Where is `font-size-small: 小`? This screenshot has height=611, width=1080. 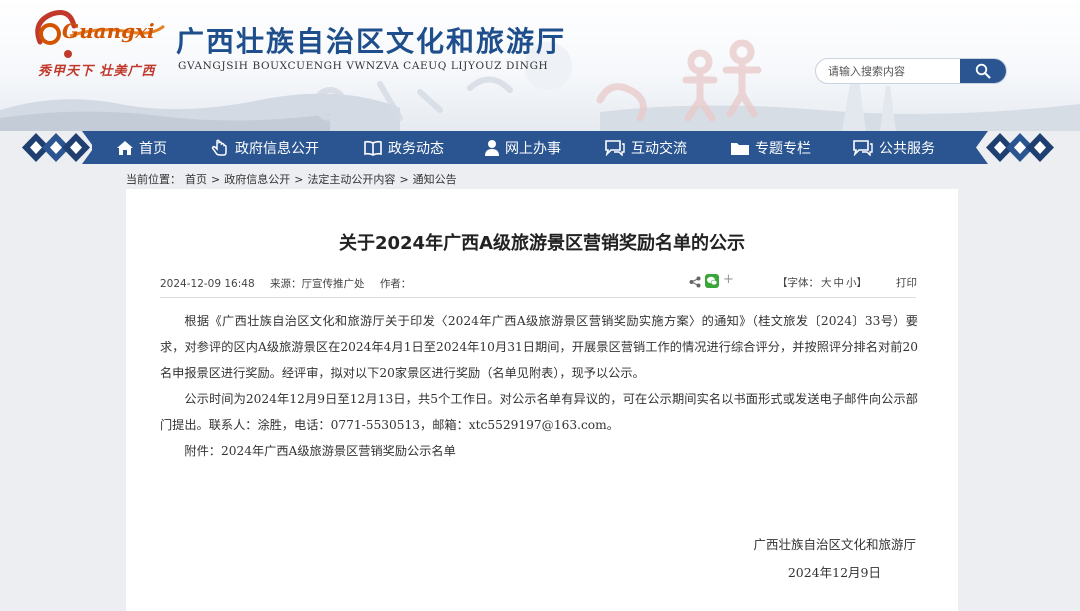 font-size-small: 小 is located at coordinates (851, 283).